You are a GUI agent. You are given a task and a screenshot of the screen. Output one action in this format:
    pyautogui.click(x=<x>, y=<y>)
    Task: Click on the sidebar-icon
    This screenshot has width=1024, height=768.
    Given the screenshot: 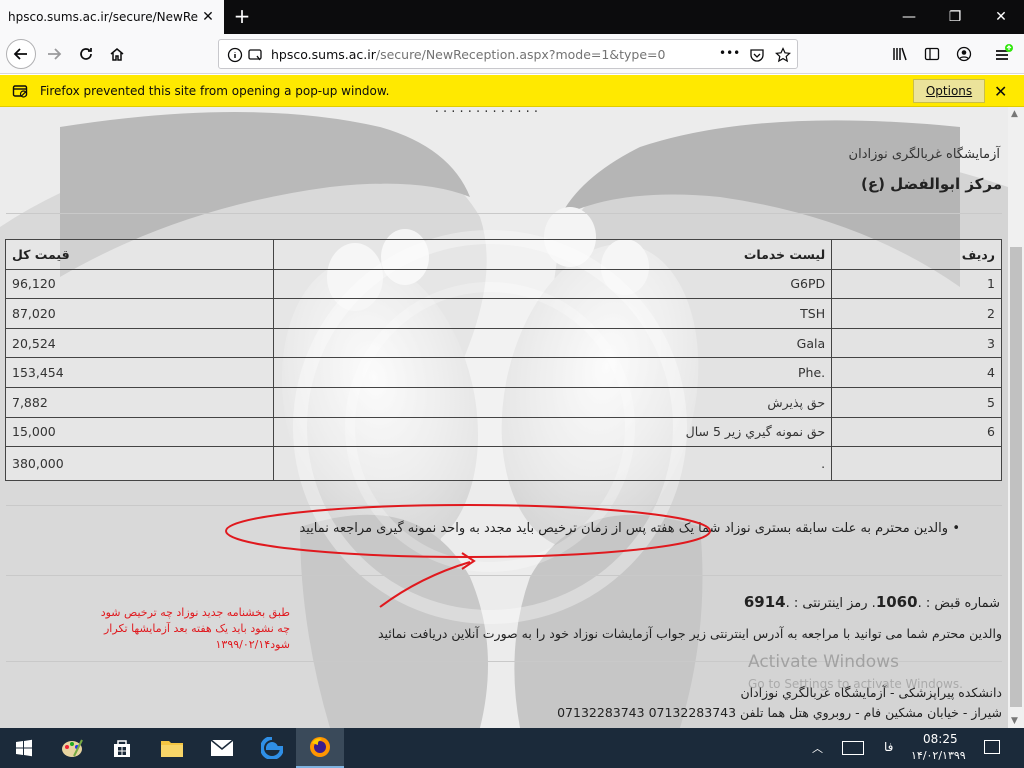 What is the action you would take?
    pyautogui.click(x=932, y=54)
    